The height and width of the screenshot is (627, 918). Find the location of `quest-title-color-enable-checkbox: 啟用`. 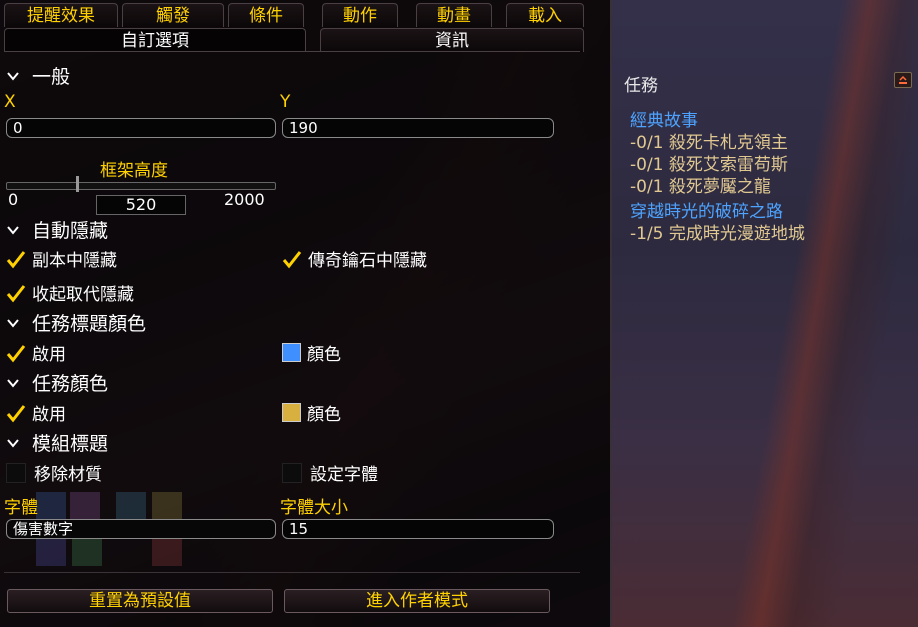

quest-title-color-enable-checkbox: 啟用 is located at coordinates (36, 352).